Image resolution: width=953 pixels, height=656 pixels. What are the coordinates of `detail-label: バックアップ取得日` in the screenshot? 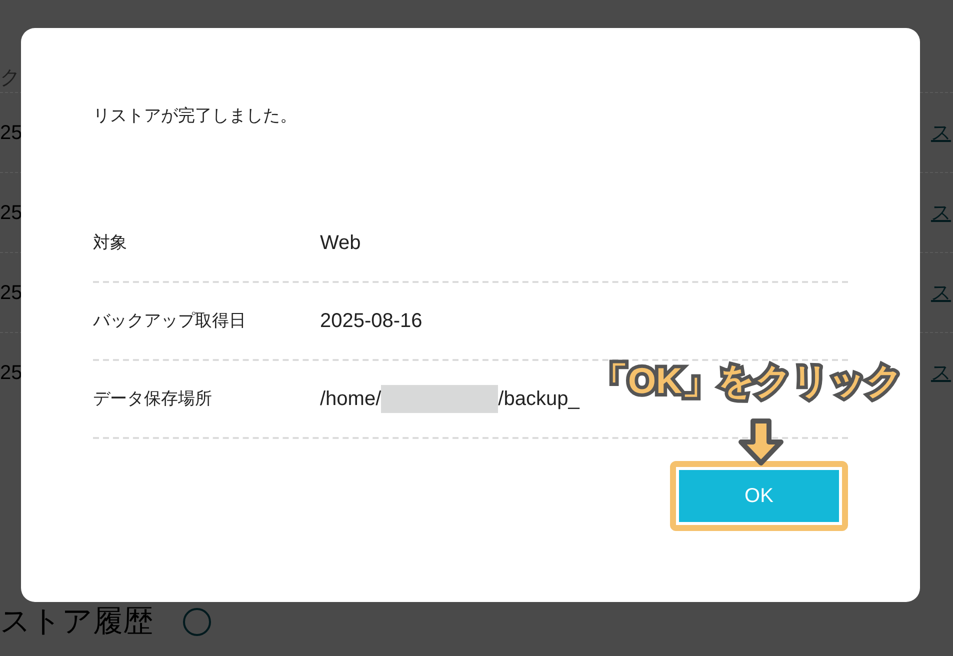 It's located at (170, 321).